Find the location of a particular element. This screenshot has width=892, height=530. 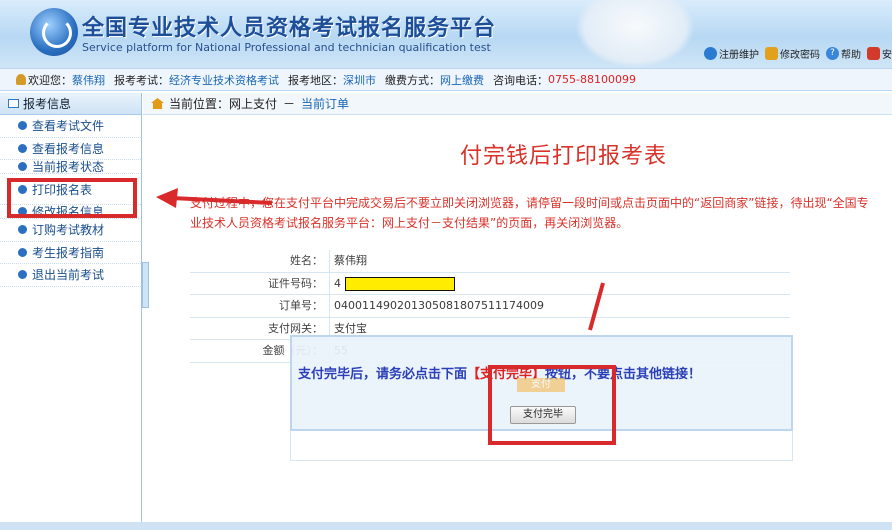

arrow-line-down is located at coordinates (596, 306).